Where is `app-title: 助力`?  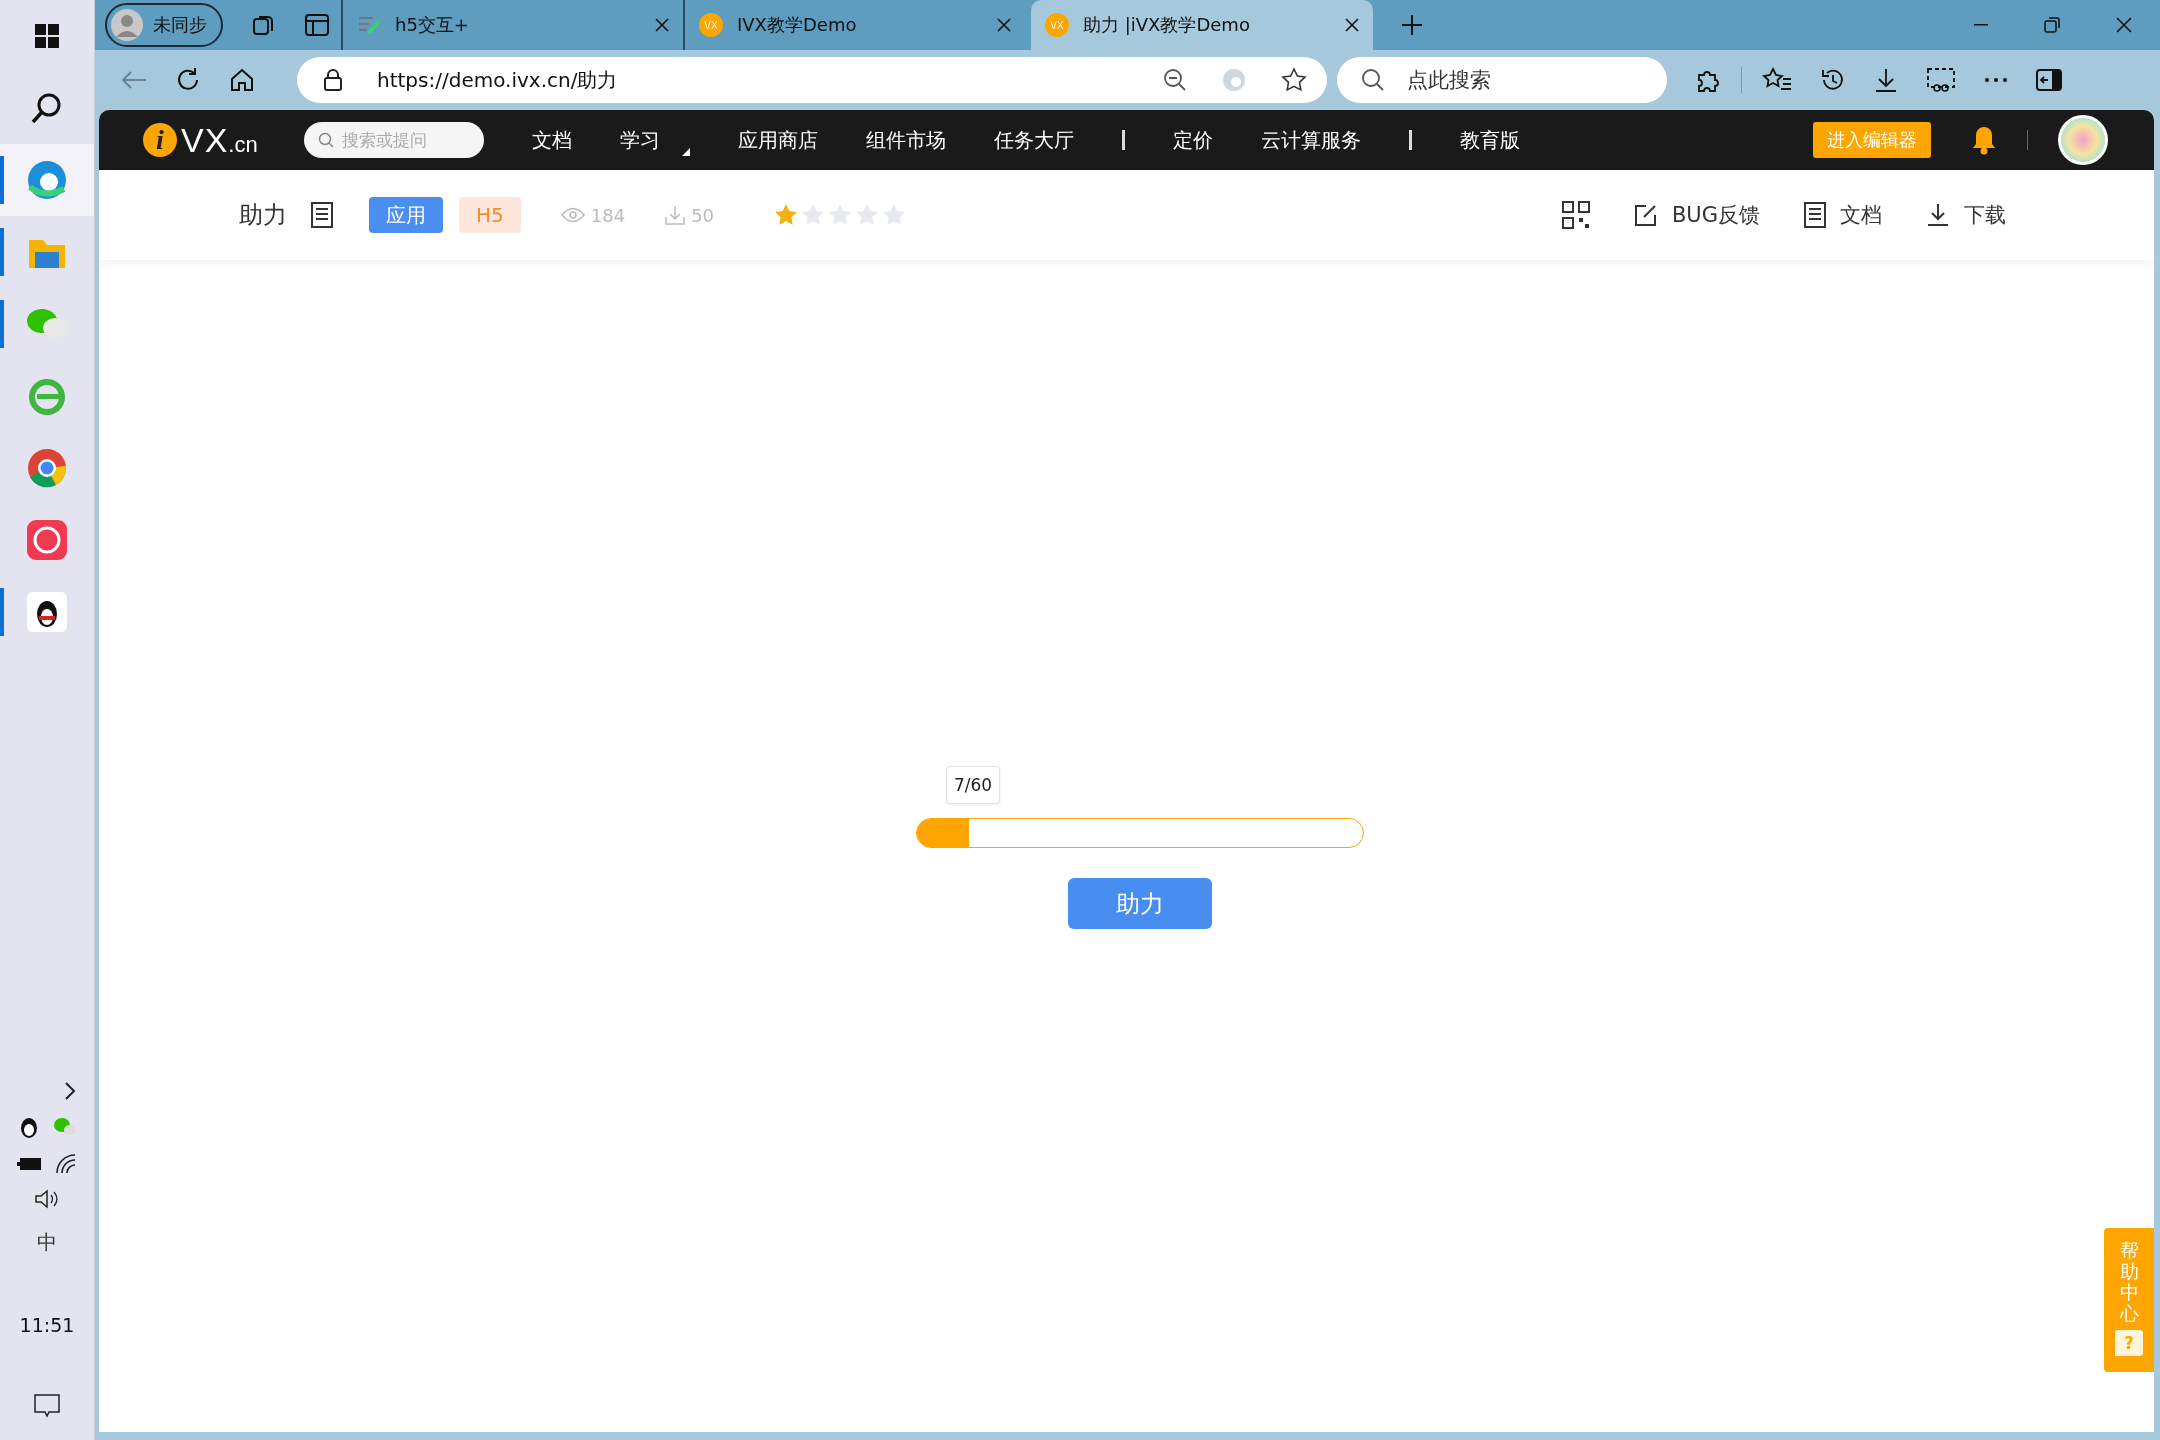
app-title: 助力 is located at coordinates (263, 215).